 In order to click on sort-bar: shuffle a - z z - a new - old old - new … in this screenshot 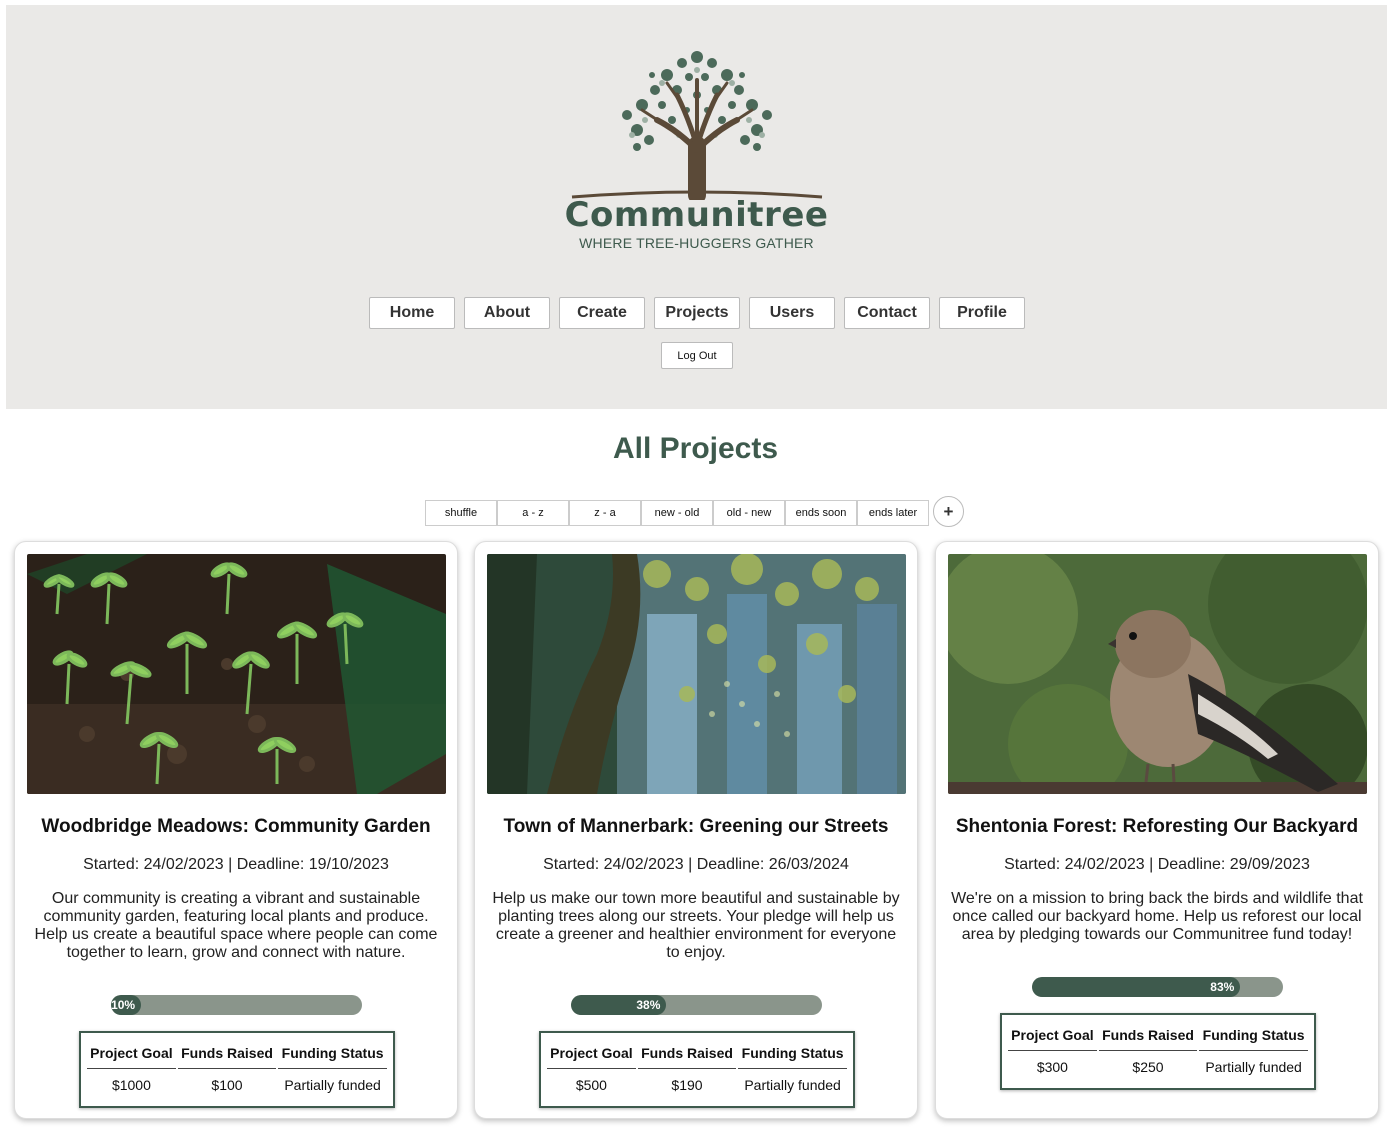, I will do `click(677, 513)`.